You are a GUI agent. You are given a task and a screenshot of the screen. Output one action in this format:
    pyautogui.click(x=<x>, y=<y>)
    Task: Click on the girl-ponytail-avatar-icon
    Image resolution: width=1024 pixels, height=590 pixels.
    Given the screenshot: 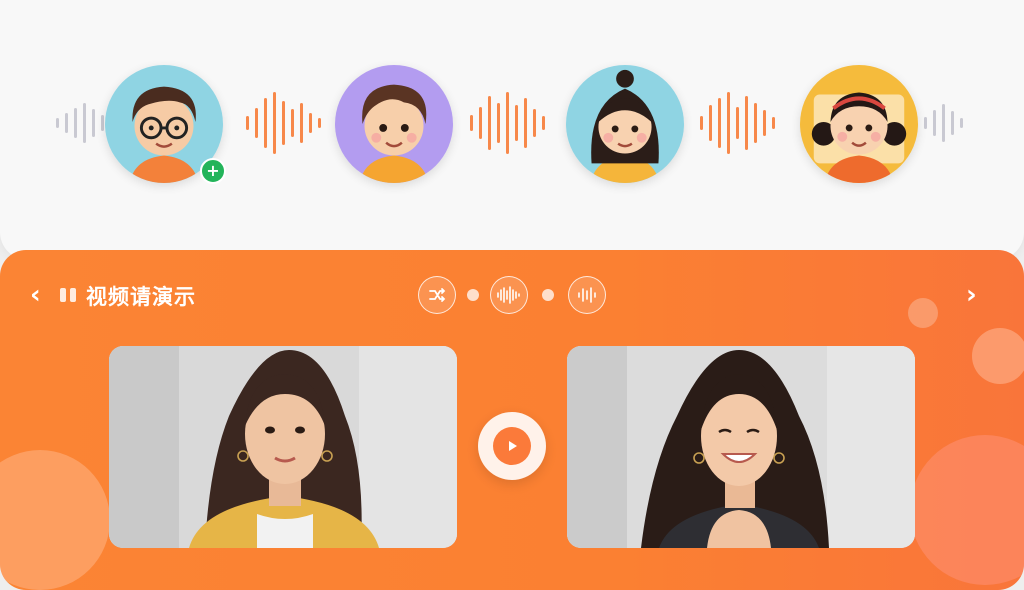 What is the action you would take?
    pyautogui.click(x=625, y=124)
    